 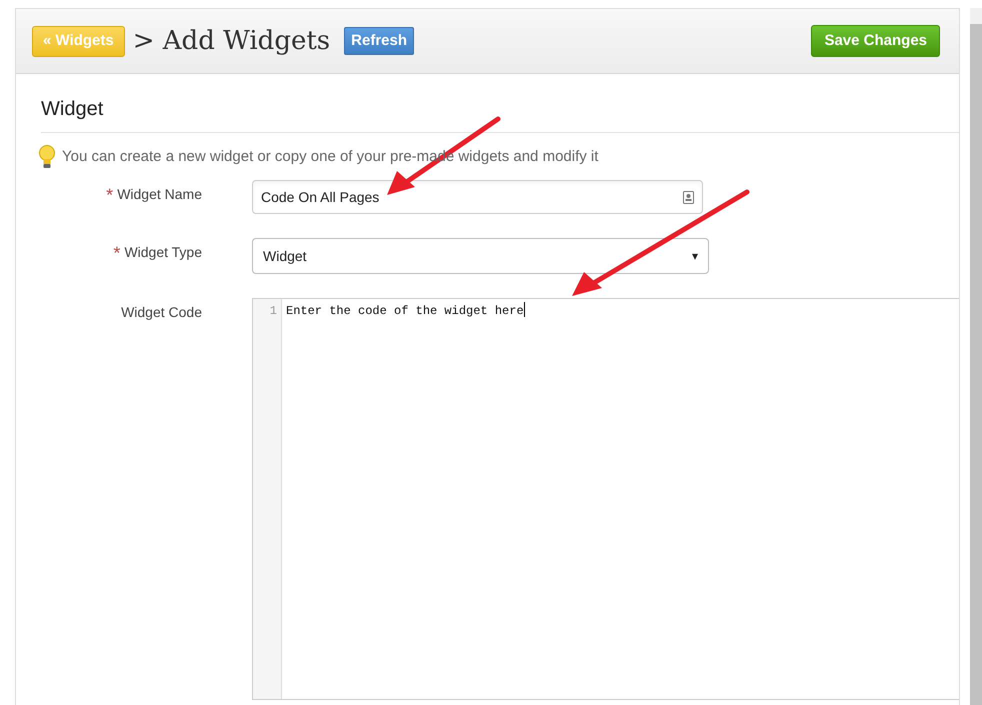 What do you see at coordinates (480, 256) in the screenshot?
I see `type-dropdown: Widget ▾` at bounding box center [480, 256].